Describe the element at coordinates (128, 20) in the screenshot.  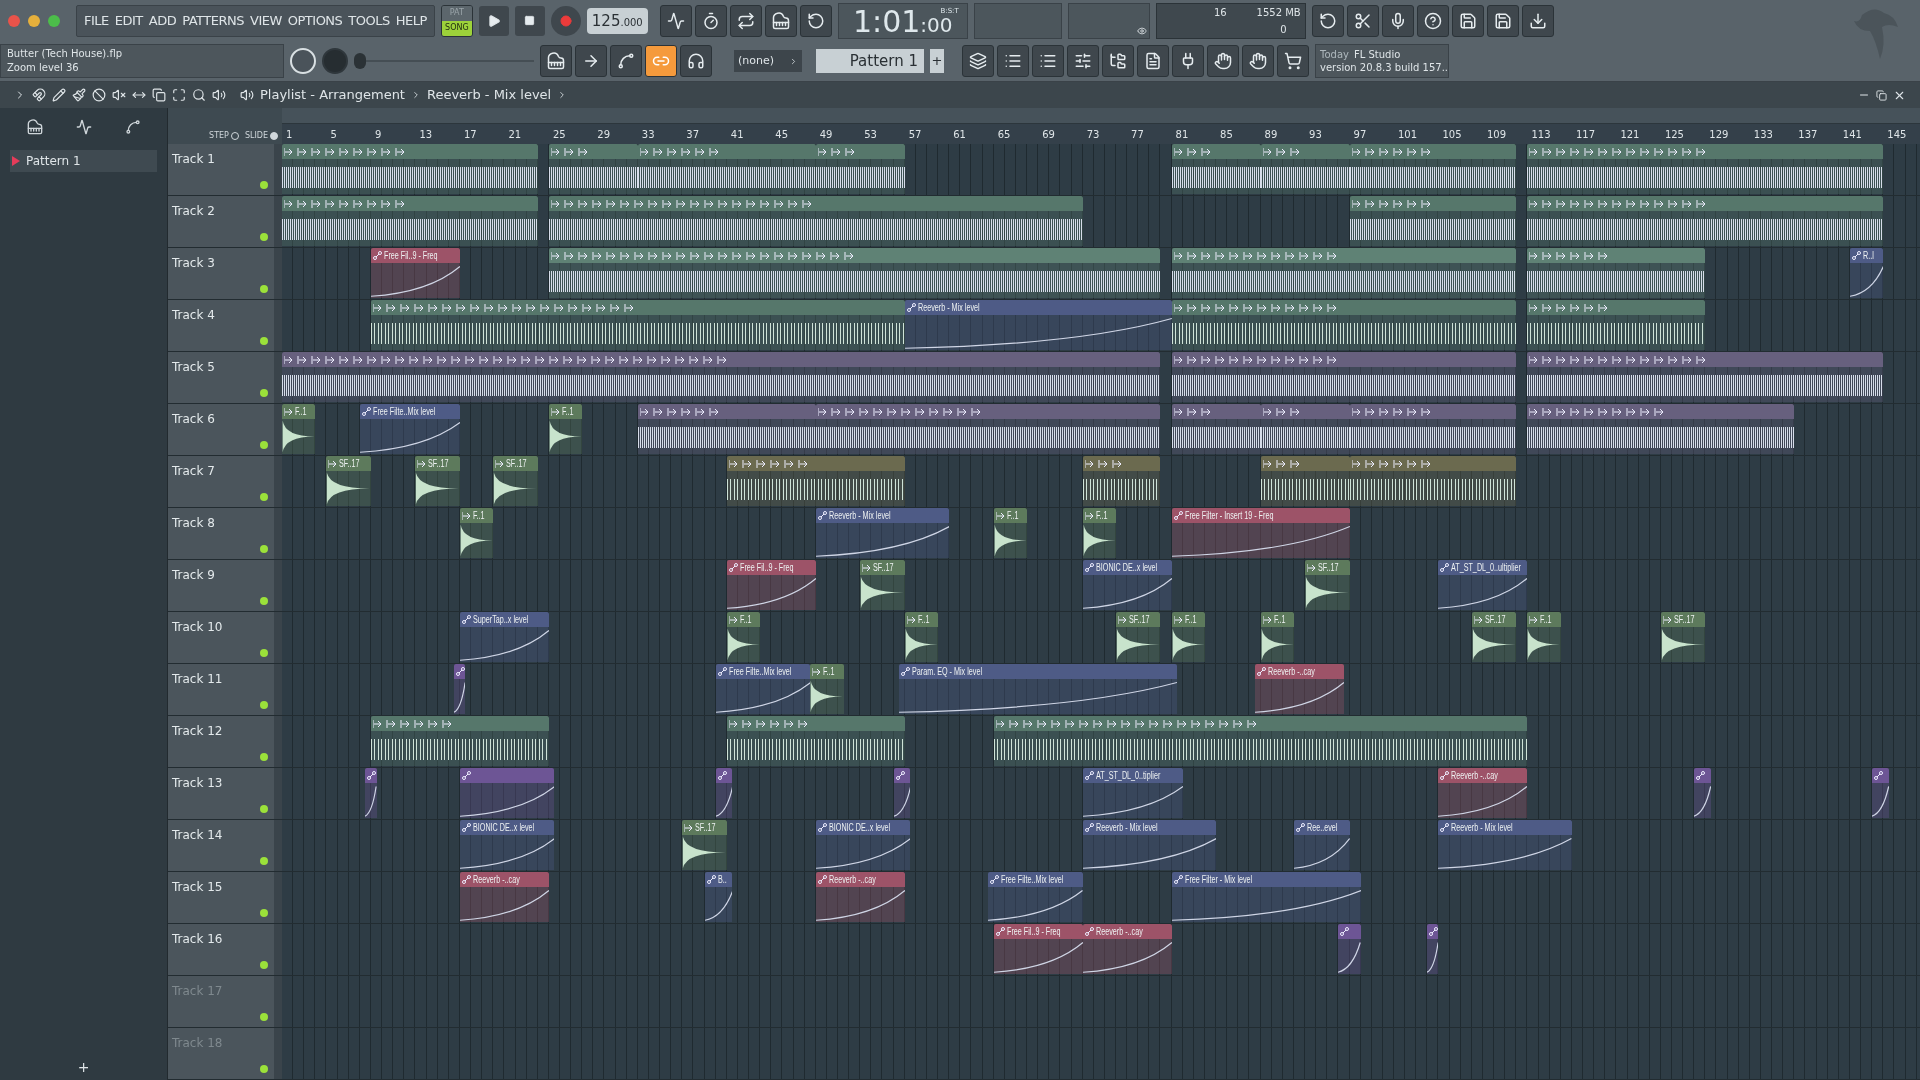
I see `menu-item: EDIT` at that location.